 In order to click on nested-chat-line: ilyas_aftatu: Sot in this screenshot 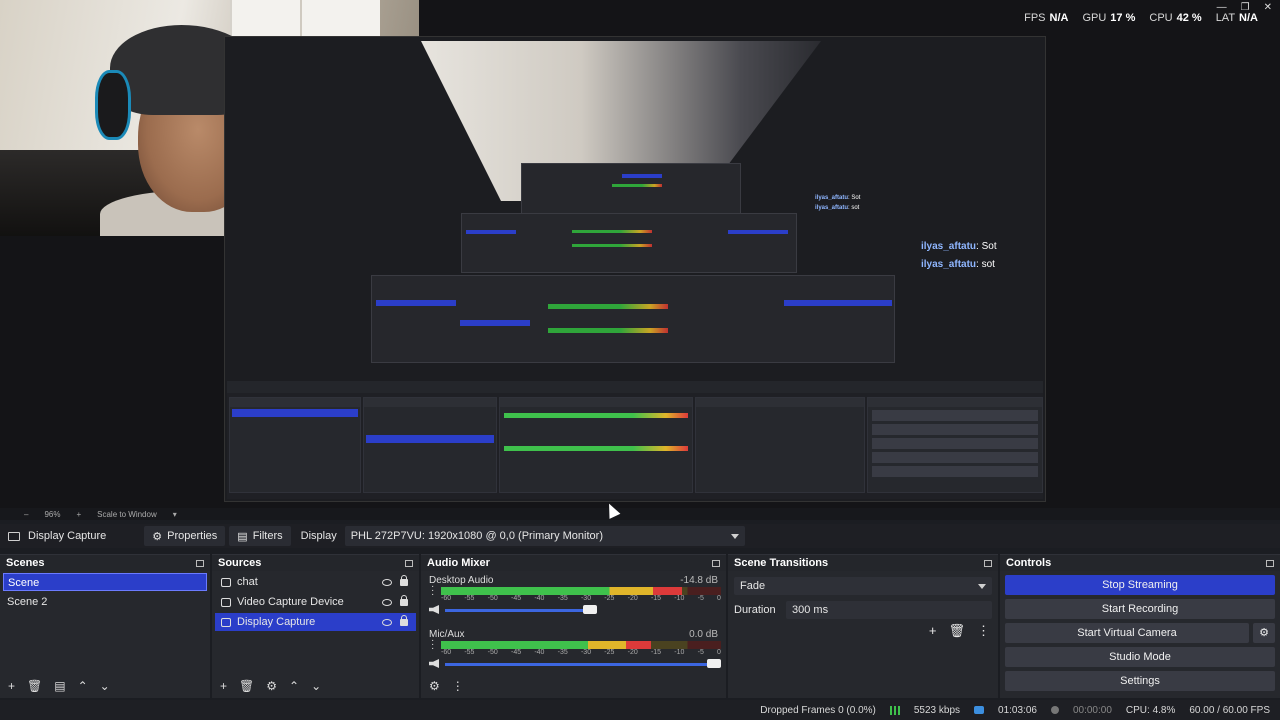, I will do `click(838, 198)`.